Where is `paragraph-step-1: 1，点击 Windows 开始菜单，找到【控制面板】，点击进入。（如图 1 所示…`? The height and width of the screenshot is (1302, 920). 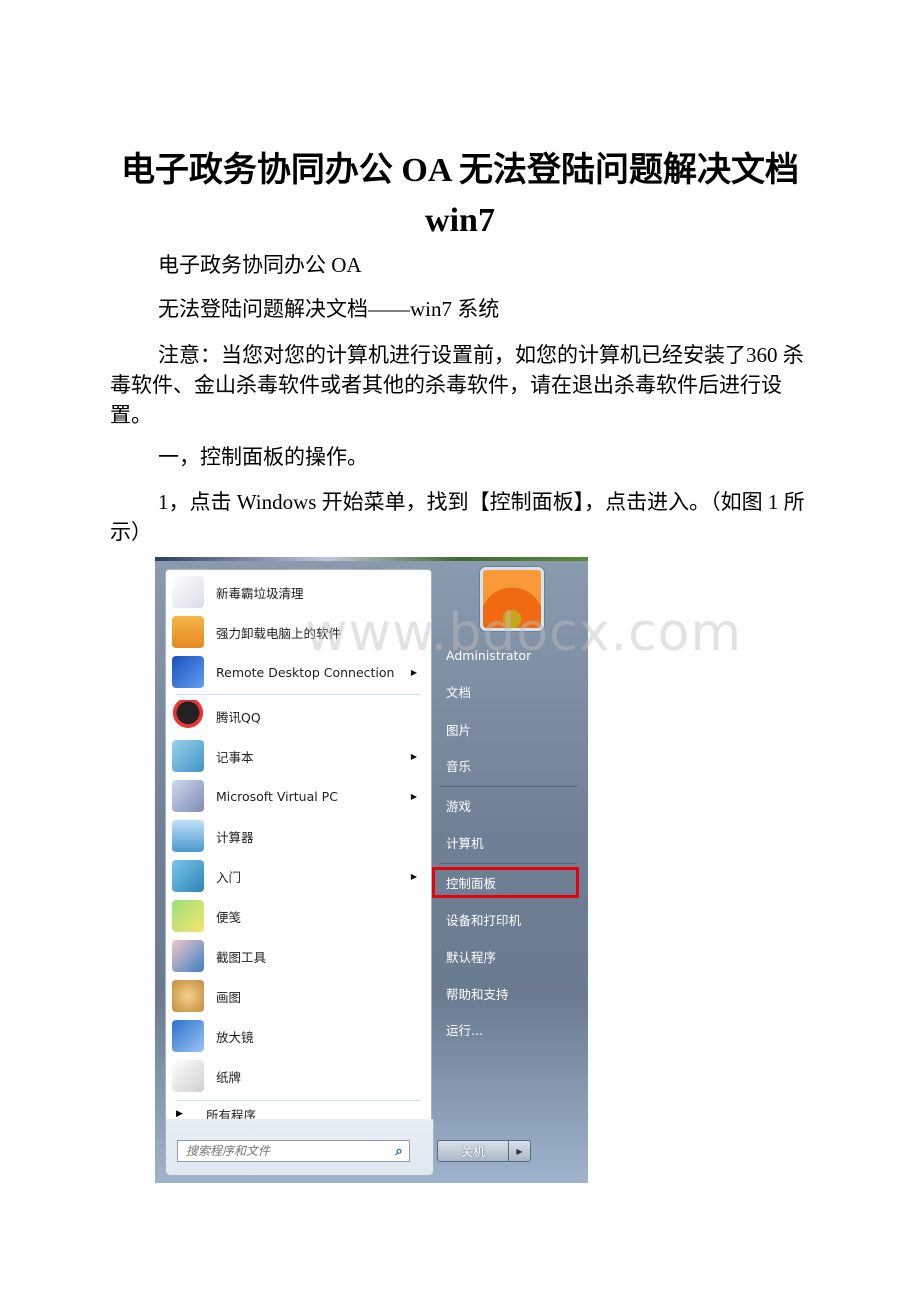
paragraph-step-1: 1，点击 Windows 开始菜单，找到【控制面板】，点击进入。（如图 1 所示… is located at coordinates (457, 517).